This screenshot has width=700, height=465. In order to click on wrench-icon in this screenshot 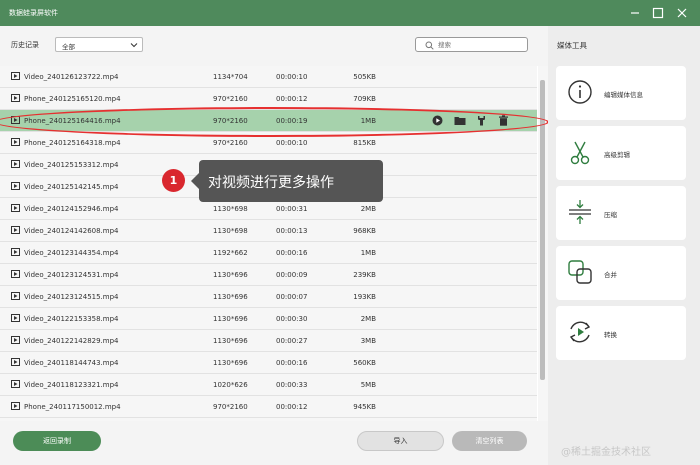, I will do `click(482, 121)`.